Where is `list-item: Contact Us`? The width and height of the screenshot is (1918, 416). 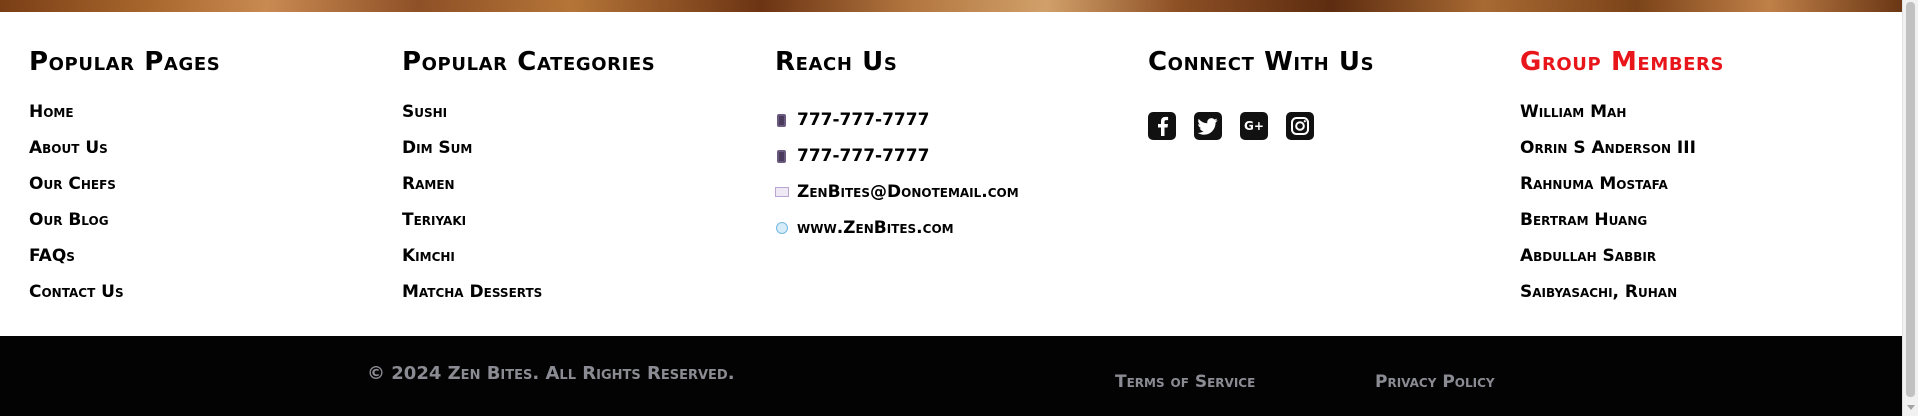
list-item: Contact Us is located at coordinates (76, 300).